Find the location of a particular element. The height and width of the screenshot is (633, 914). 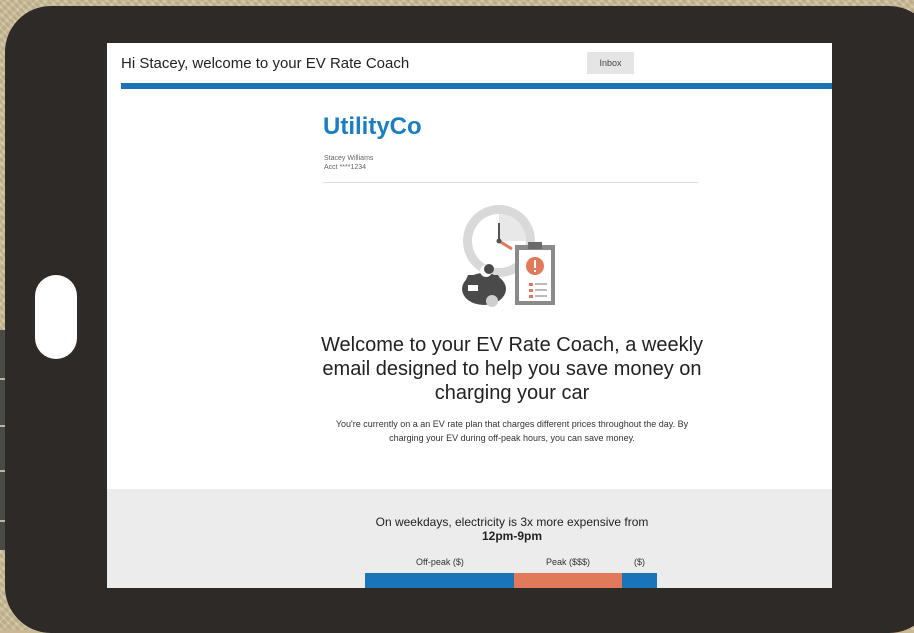

home-button is located at coordinates (56, 317).